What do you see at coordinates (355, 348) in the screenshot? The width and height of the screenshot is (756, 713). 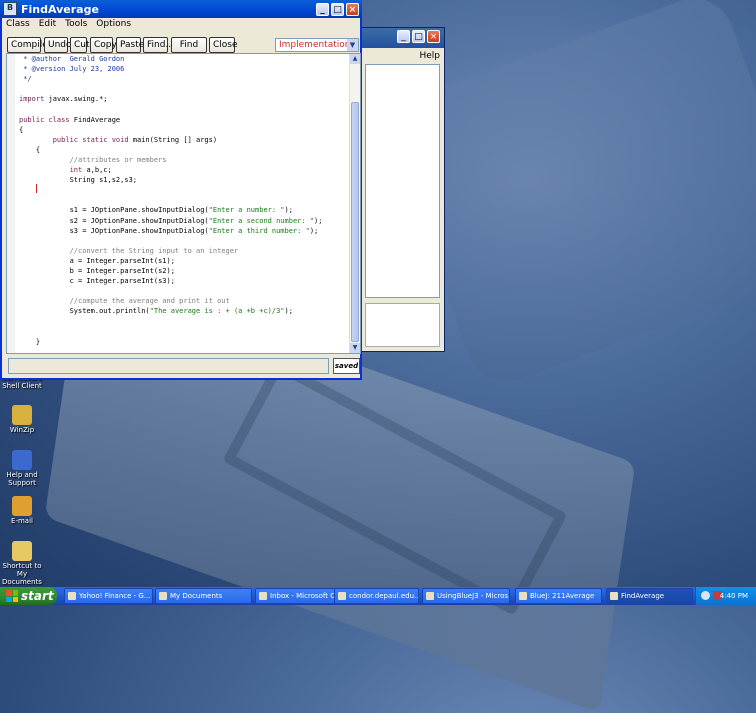 I see `scroll-down-icon: ▼` at bounding box center [355, 348].